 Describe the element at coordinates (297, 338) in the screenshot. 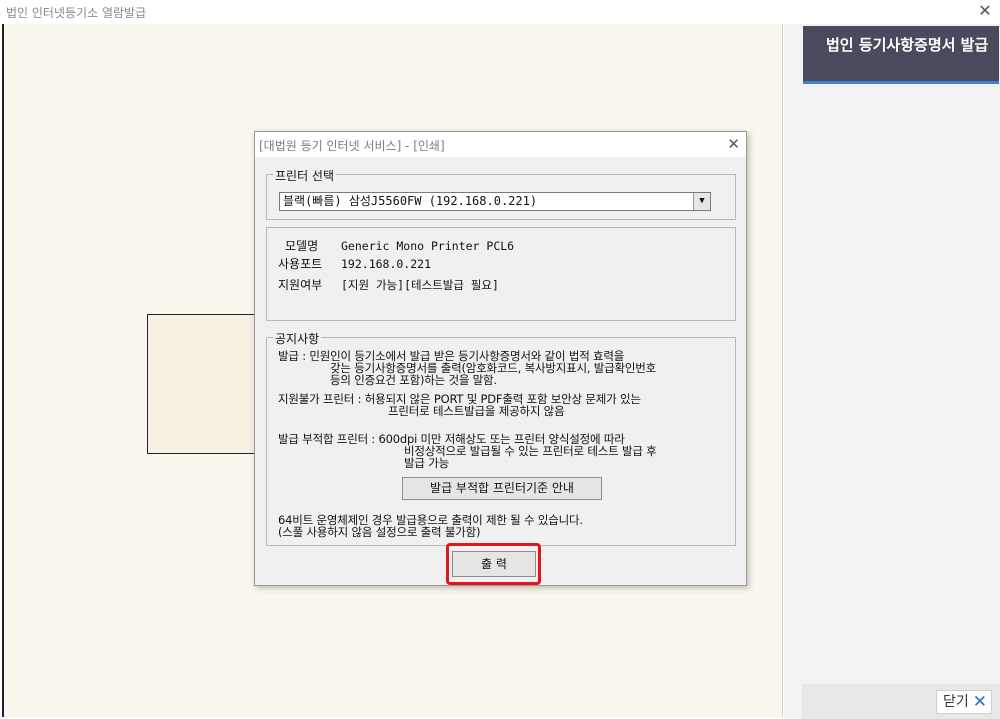

I see `notice-label: 공지사항` at that location.